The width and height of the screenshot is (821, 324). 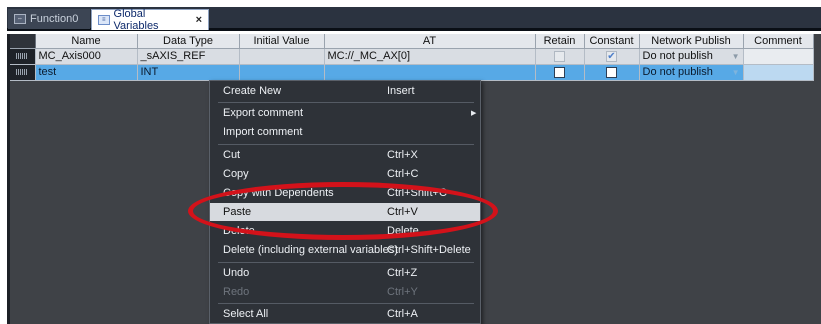 I want to click on column-header-data-type: Data Type, so click(x=188, y=41).